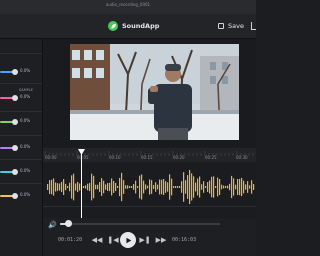  What do you see at coordinates (236, 26) in the screenshot?
I see `save-button-label: Save` at bounding box center [236, 26].